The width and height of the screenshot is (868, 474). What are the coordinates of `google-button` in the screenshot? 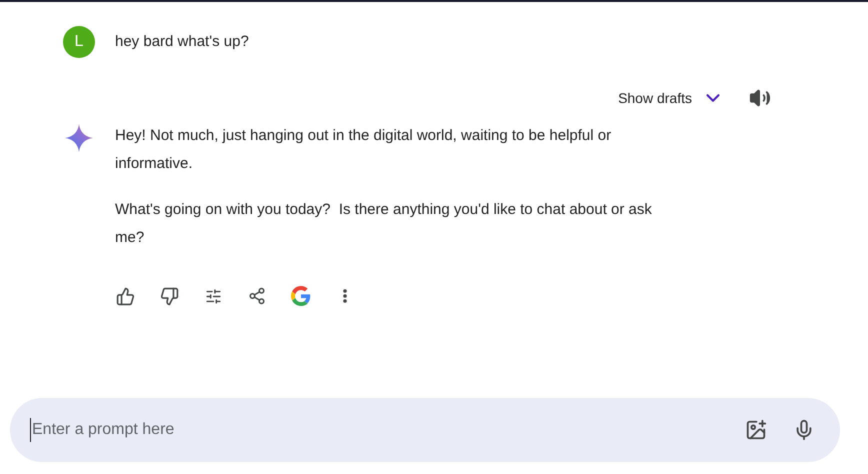 It's located at (301, 296).